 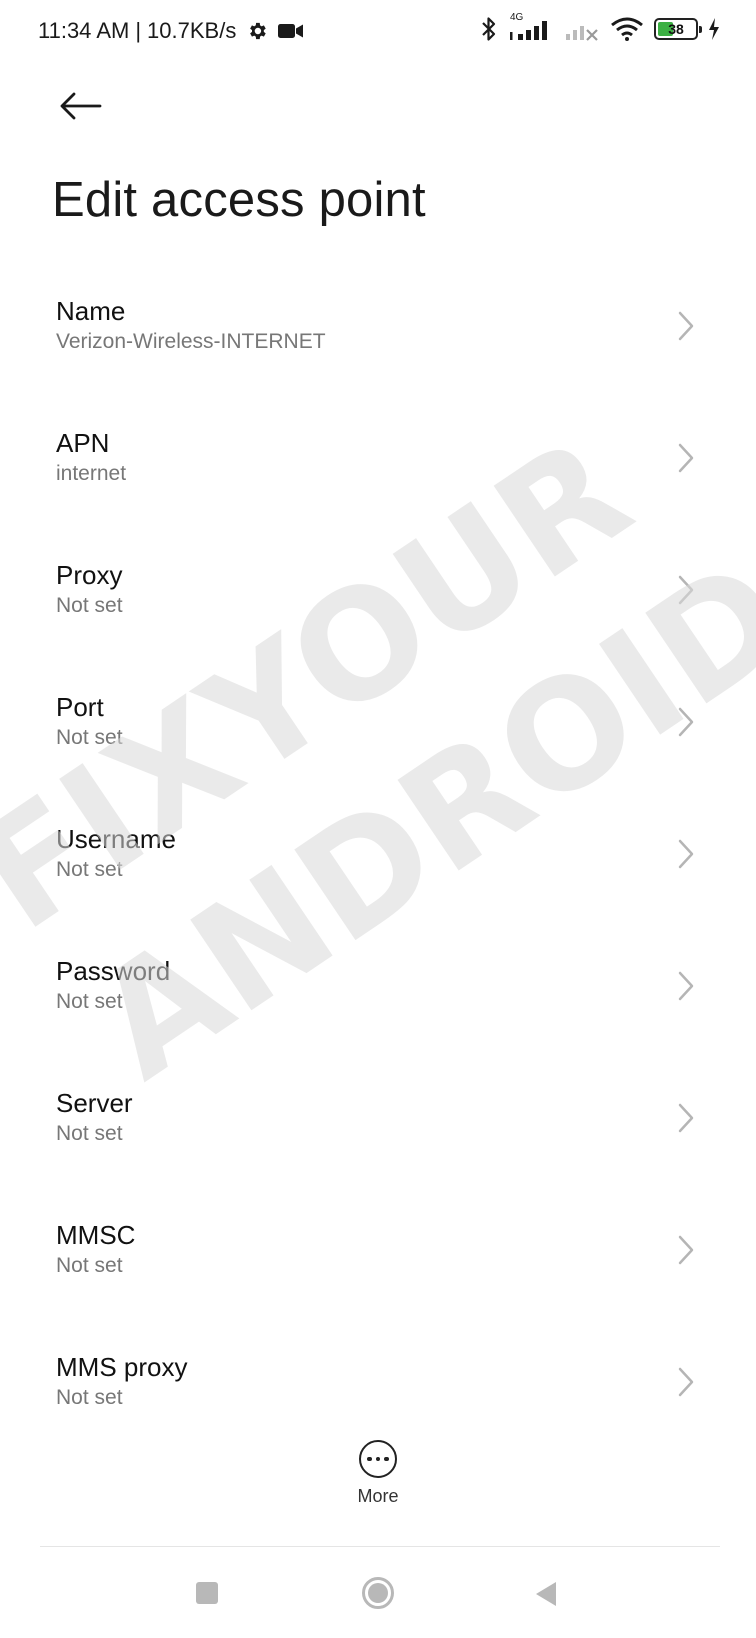 I want to click on wifi-icon, so click(x=627, y=29).